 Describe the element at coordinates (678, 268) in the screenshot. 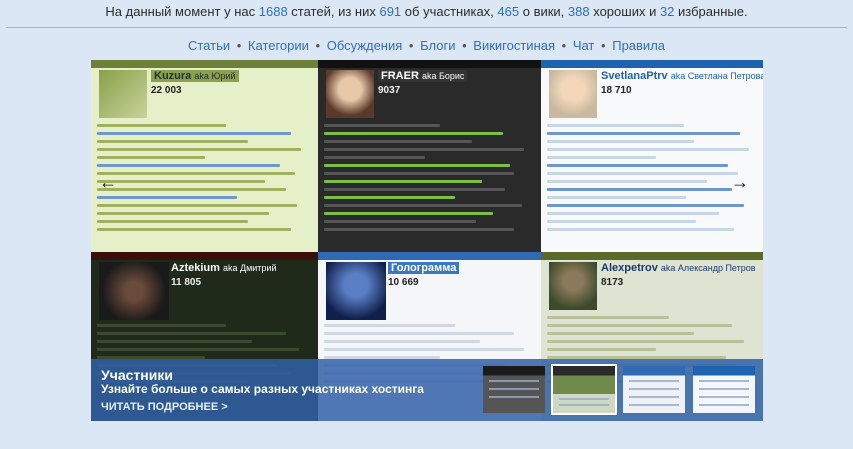

I see `tile-username: Alexpetrov aka Александр Петров` at that location.